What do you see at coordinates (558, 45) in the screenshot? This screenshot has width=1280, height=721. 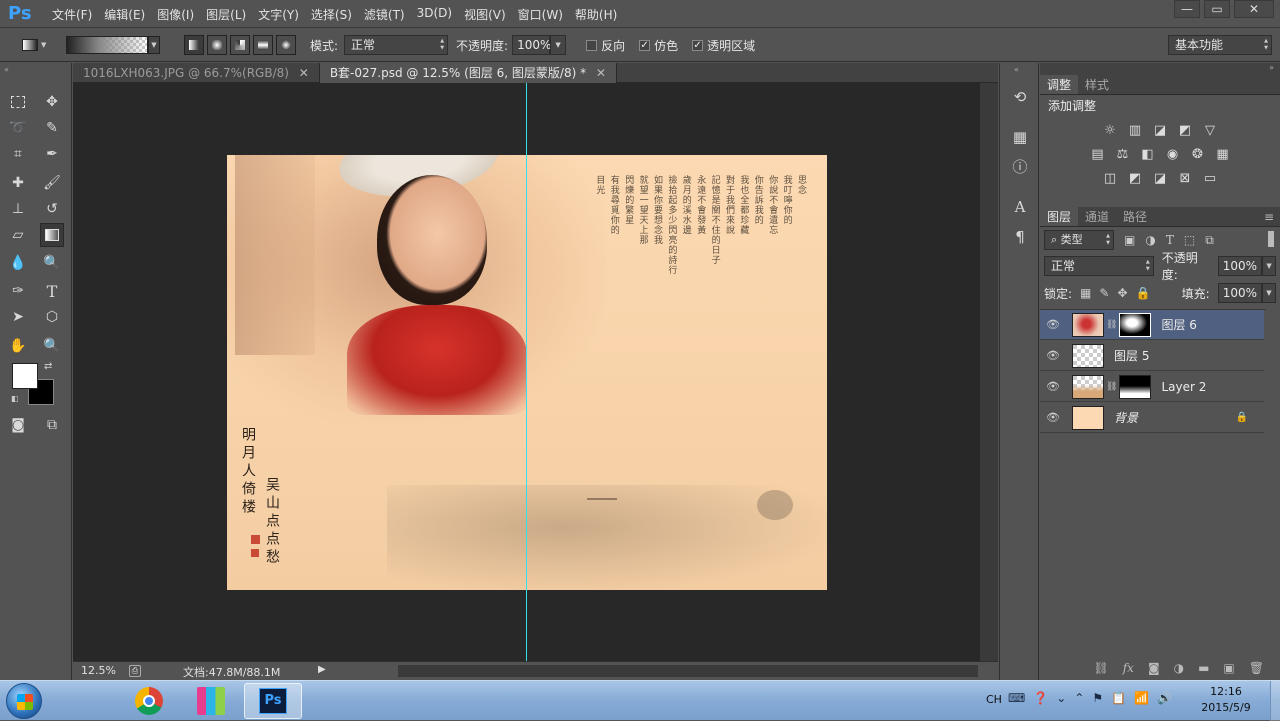 I see `opacity-dropdown-arrow: ▼` at bounding box center [558, 45].